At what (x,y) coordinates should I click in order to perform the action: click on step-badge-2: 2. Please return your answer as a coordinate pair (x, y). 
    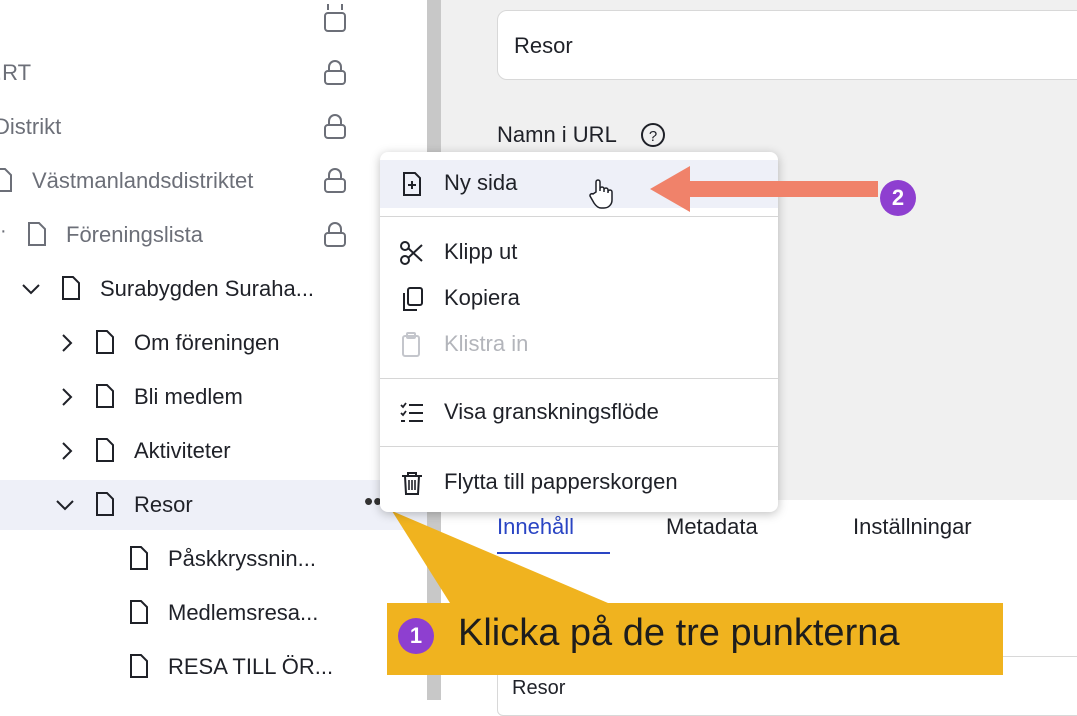
    Looking at the image, I should click on (898, 198).